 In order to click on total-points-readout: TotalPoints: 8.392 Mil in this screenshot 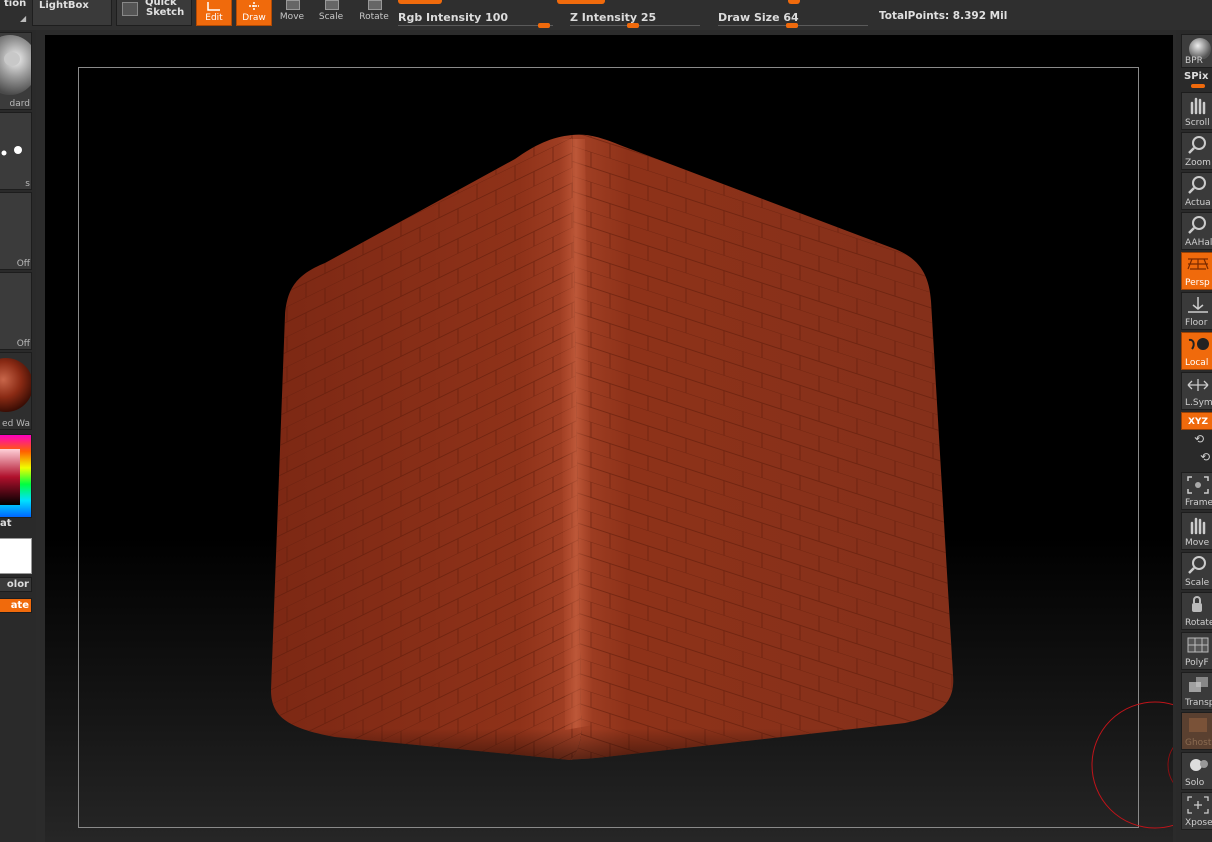, I will do `click(943, 16)`.